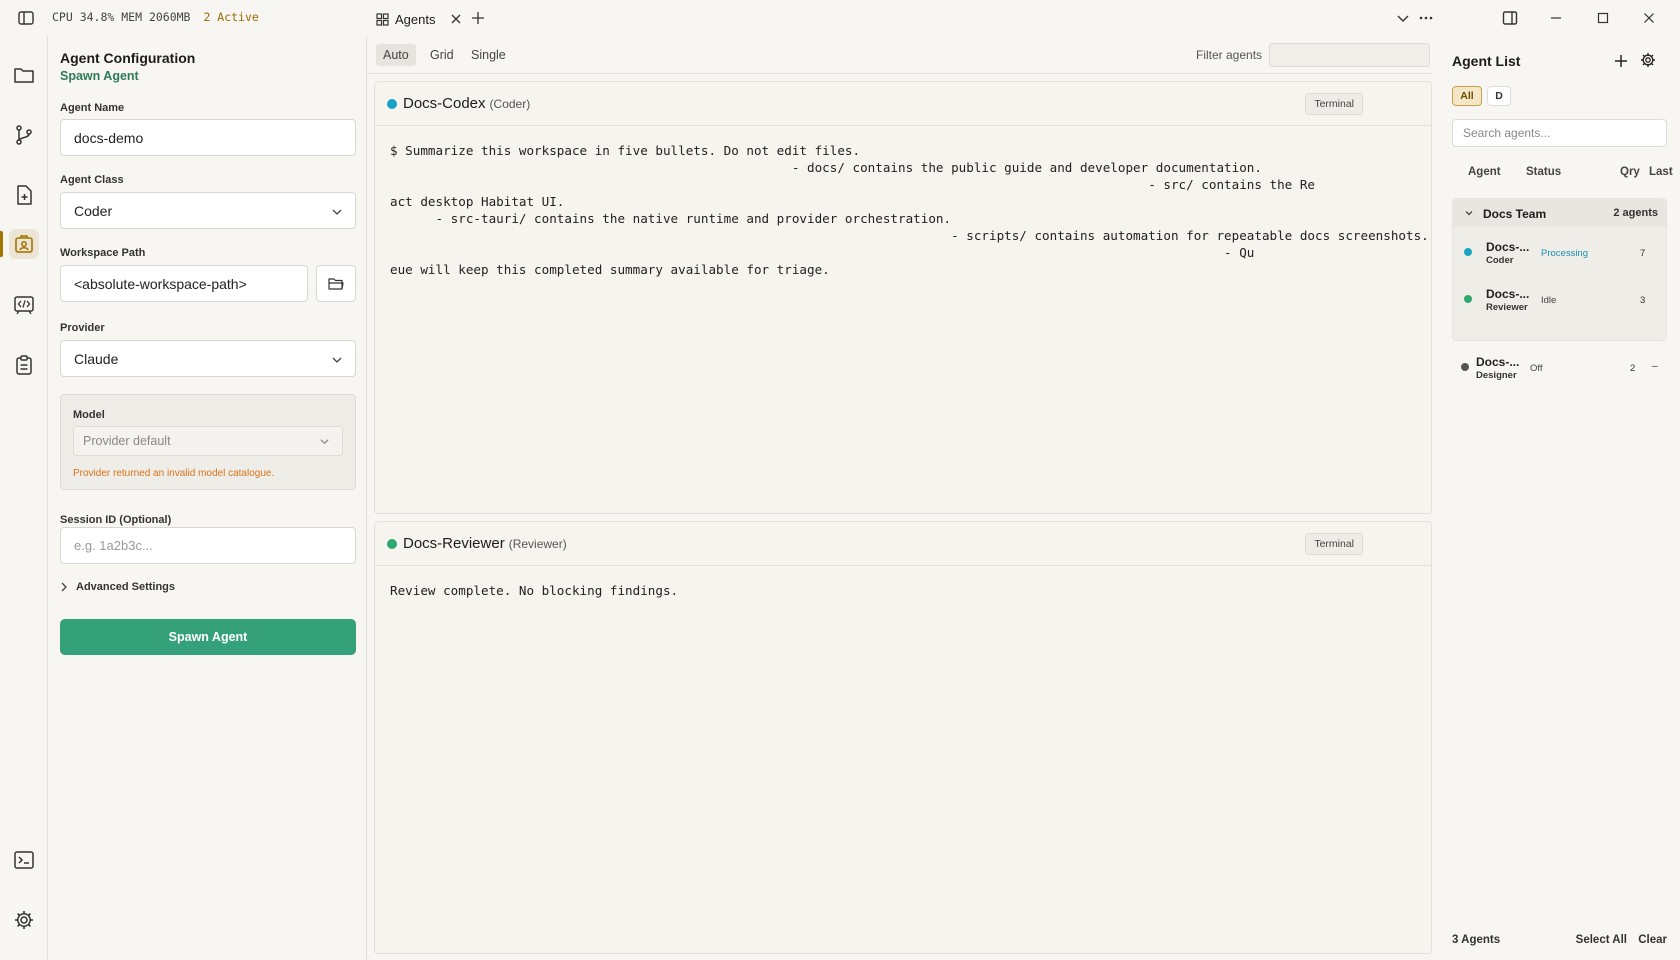  I want to click on agent-name-value: docs-demo, so click(109, 137).